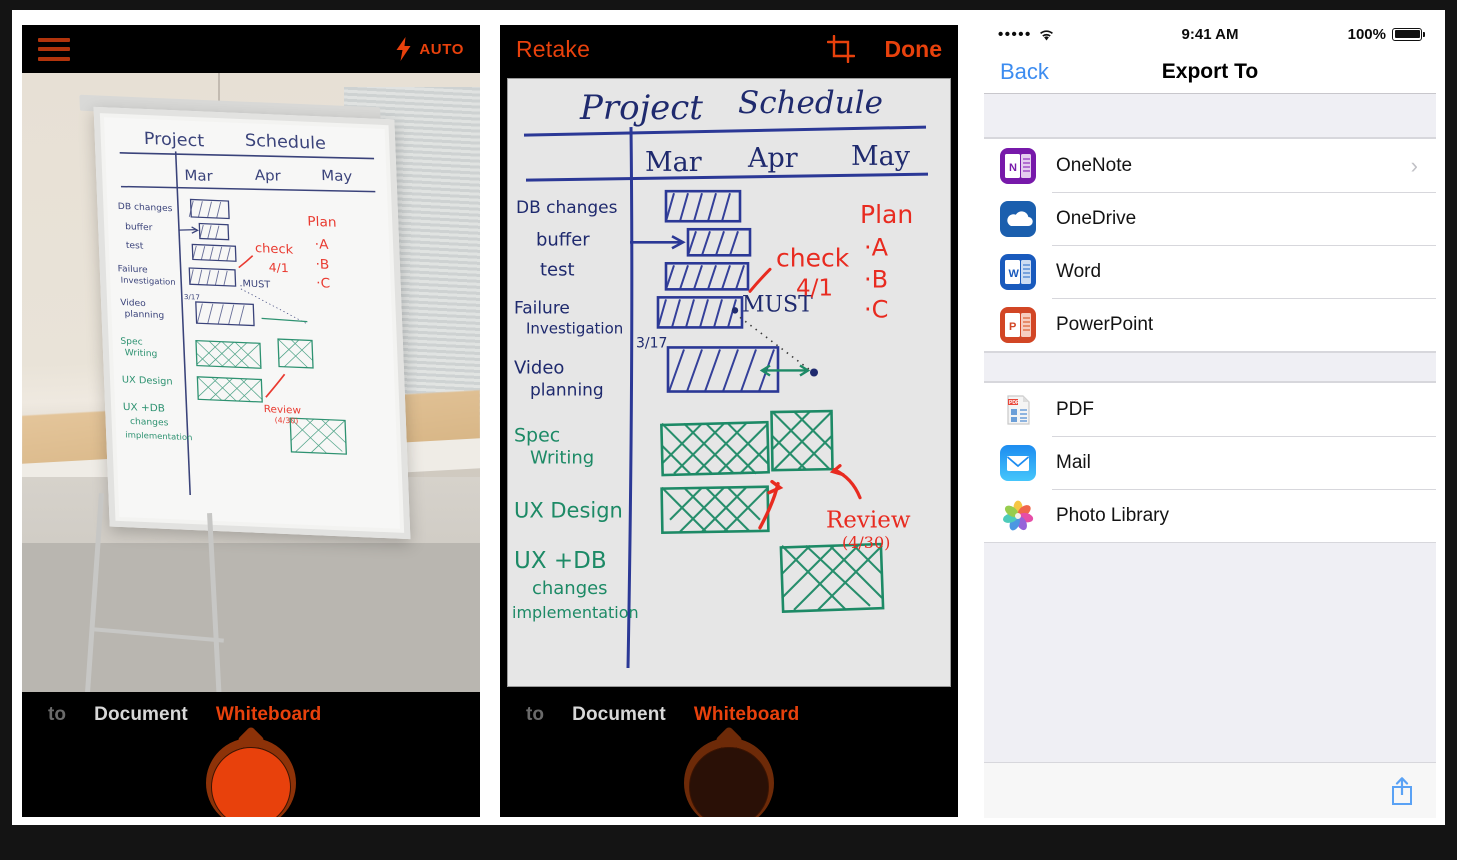 The width and height of the screenshot is (1457, 860). I want to click on export-row-photo-library: Photo Library, so click(1210, 515).